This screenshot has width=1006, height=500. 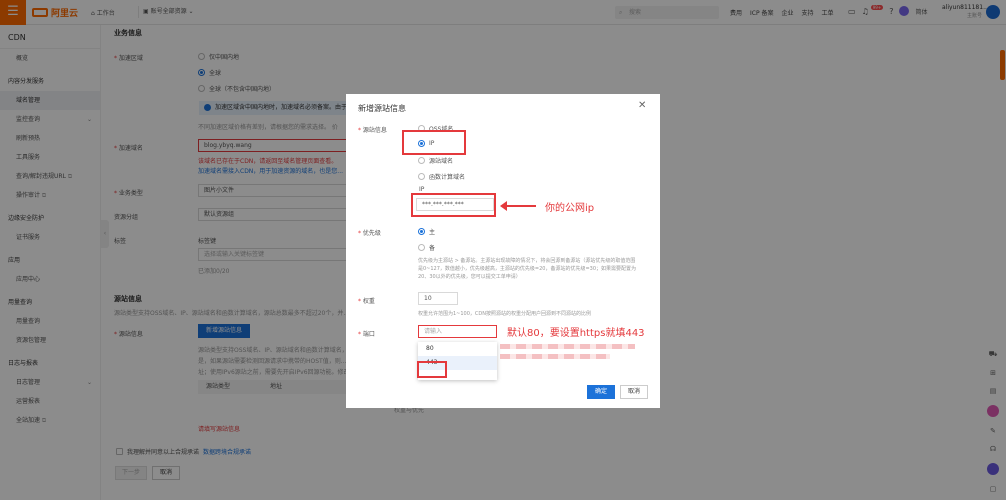 What do you see at coordinates (426, 247) in the screenshot?
I see `priority-backup: 备` at bounding box center [426, 247].